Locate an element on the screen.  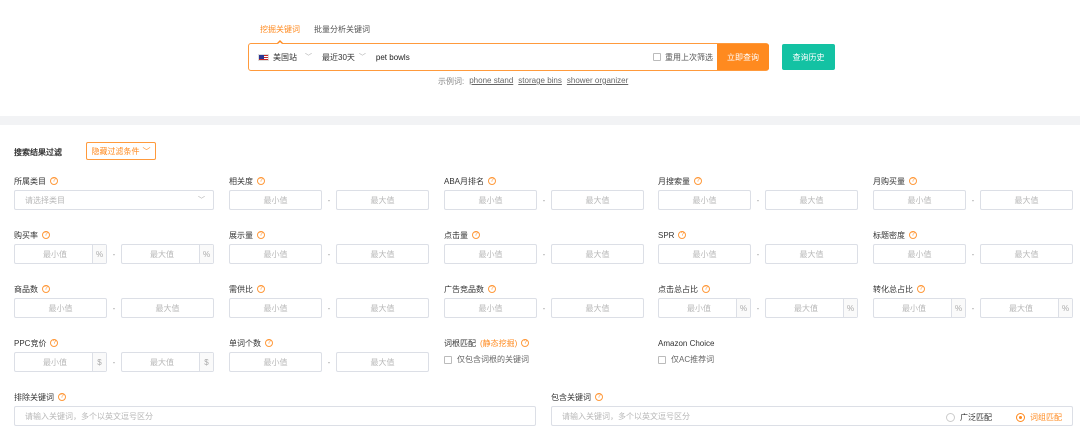
category-select: 请选择类目 ﹀ is located at coordinates (114, 200).